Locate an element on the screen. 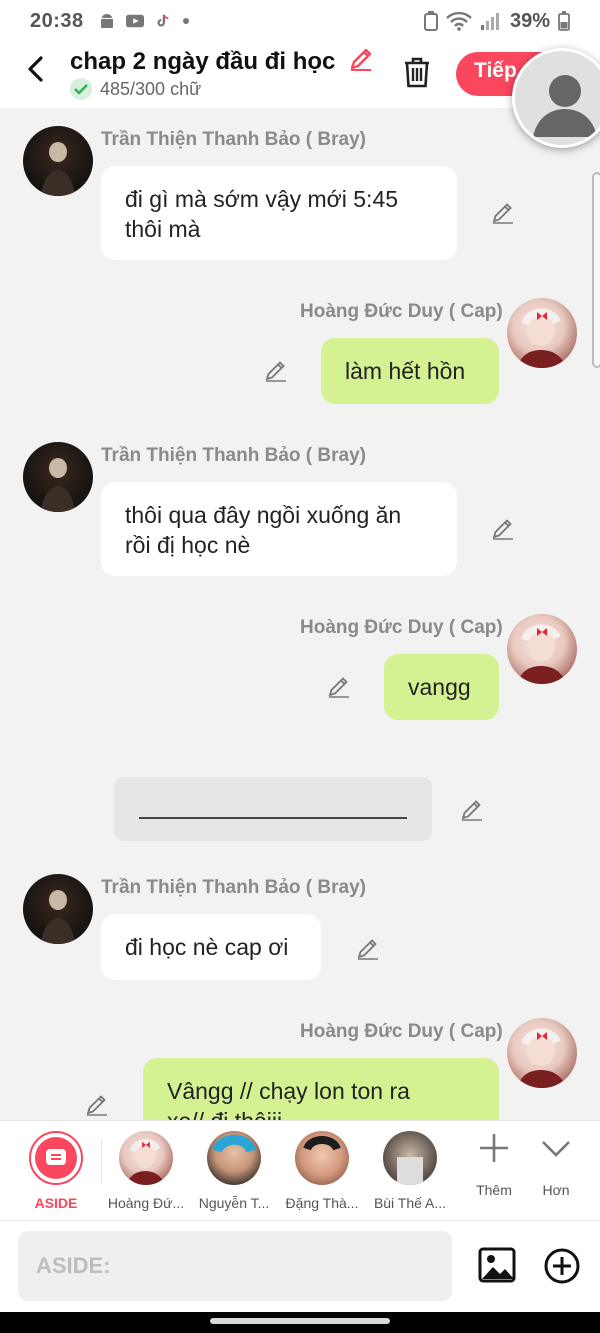  android-icon is located at coordinates (106, 21).